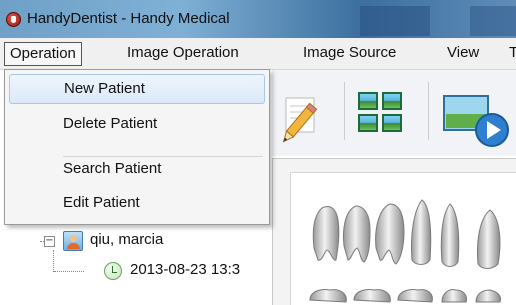  Describe the element at coordinates (43, 54) in the screenshot. I see `menu-operation: Operation` at that location.